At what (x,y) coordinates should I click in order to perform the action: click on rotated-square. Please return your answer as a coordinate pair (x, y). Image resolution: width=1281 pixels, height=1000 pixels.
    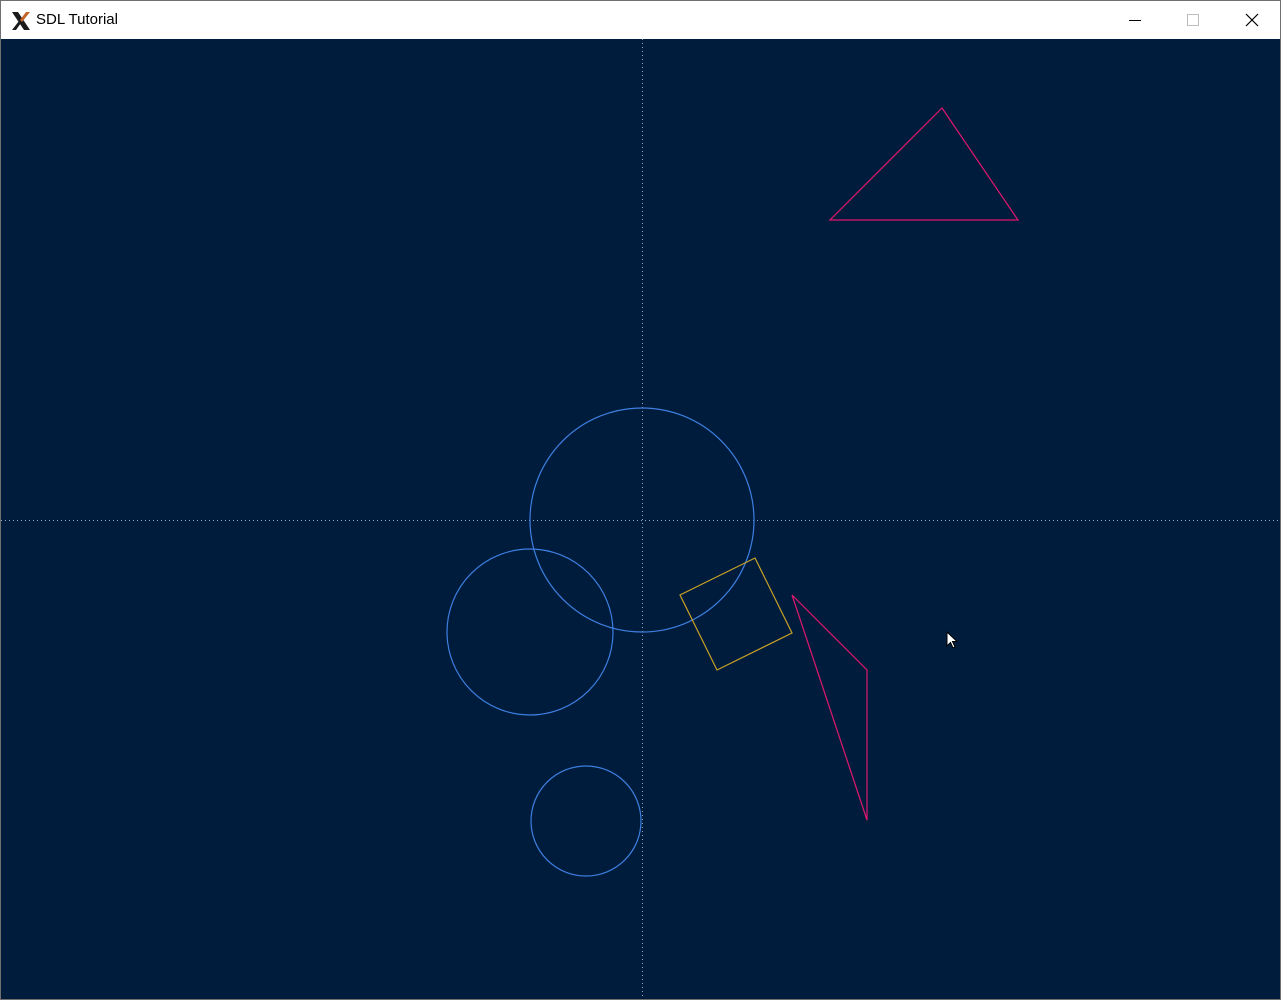
    Looking at the image, I should click on (736, 614).